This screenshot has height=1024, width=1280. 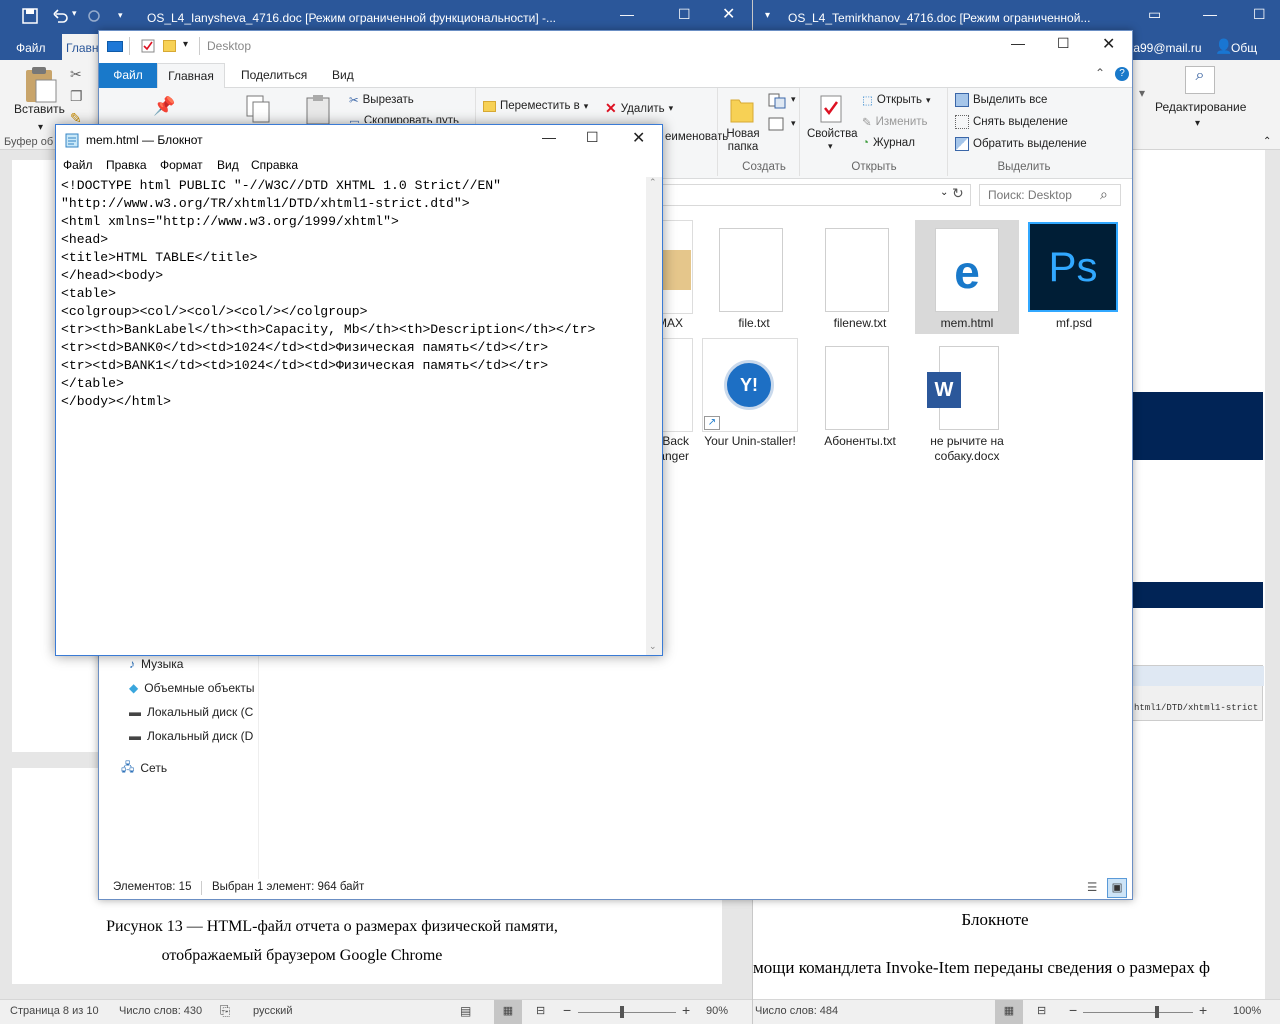 What do you see at coordinates (958, 193) in the screenshot?
I see `refresh-icon: ↻` at bounding box center [958, 193].